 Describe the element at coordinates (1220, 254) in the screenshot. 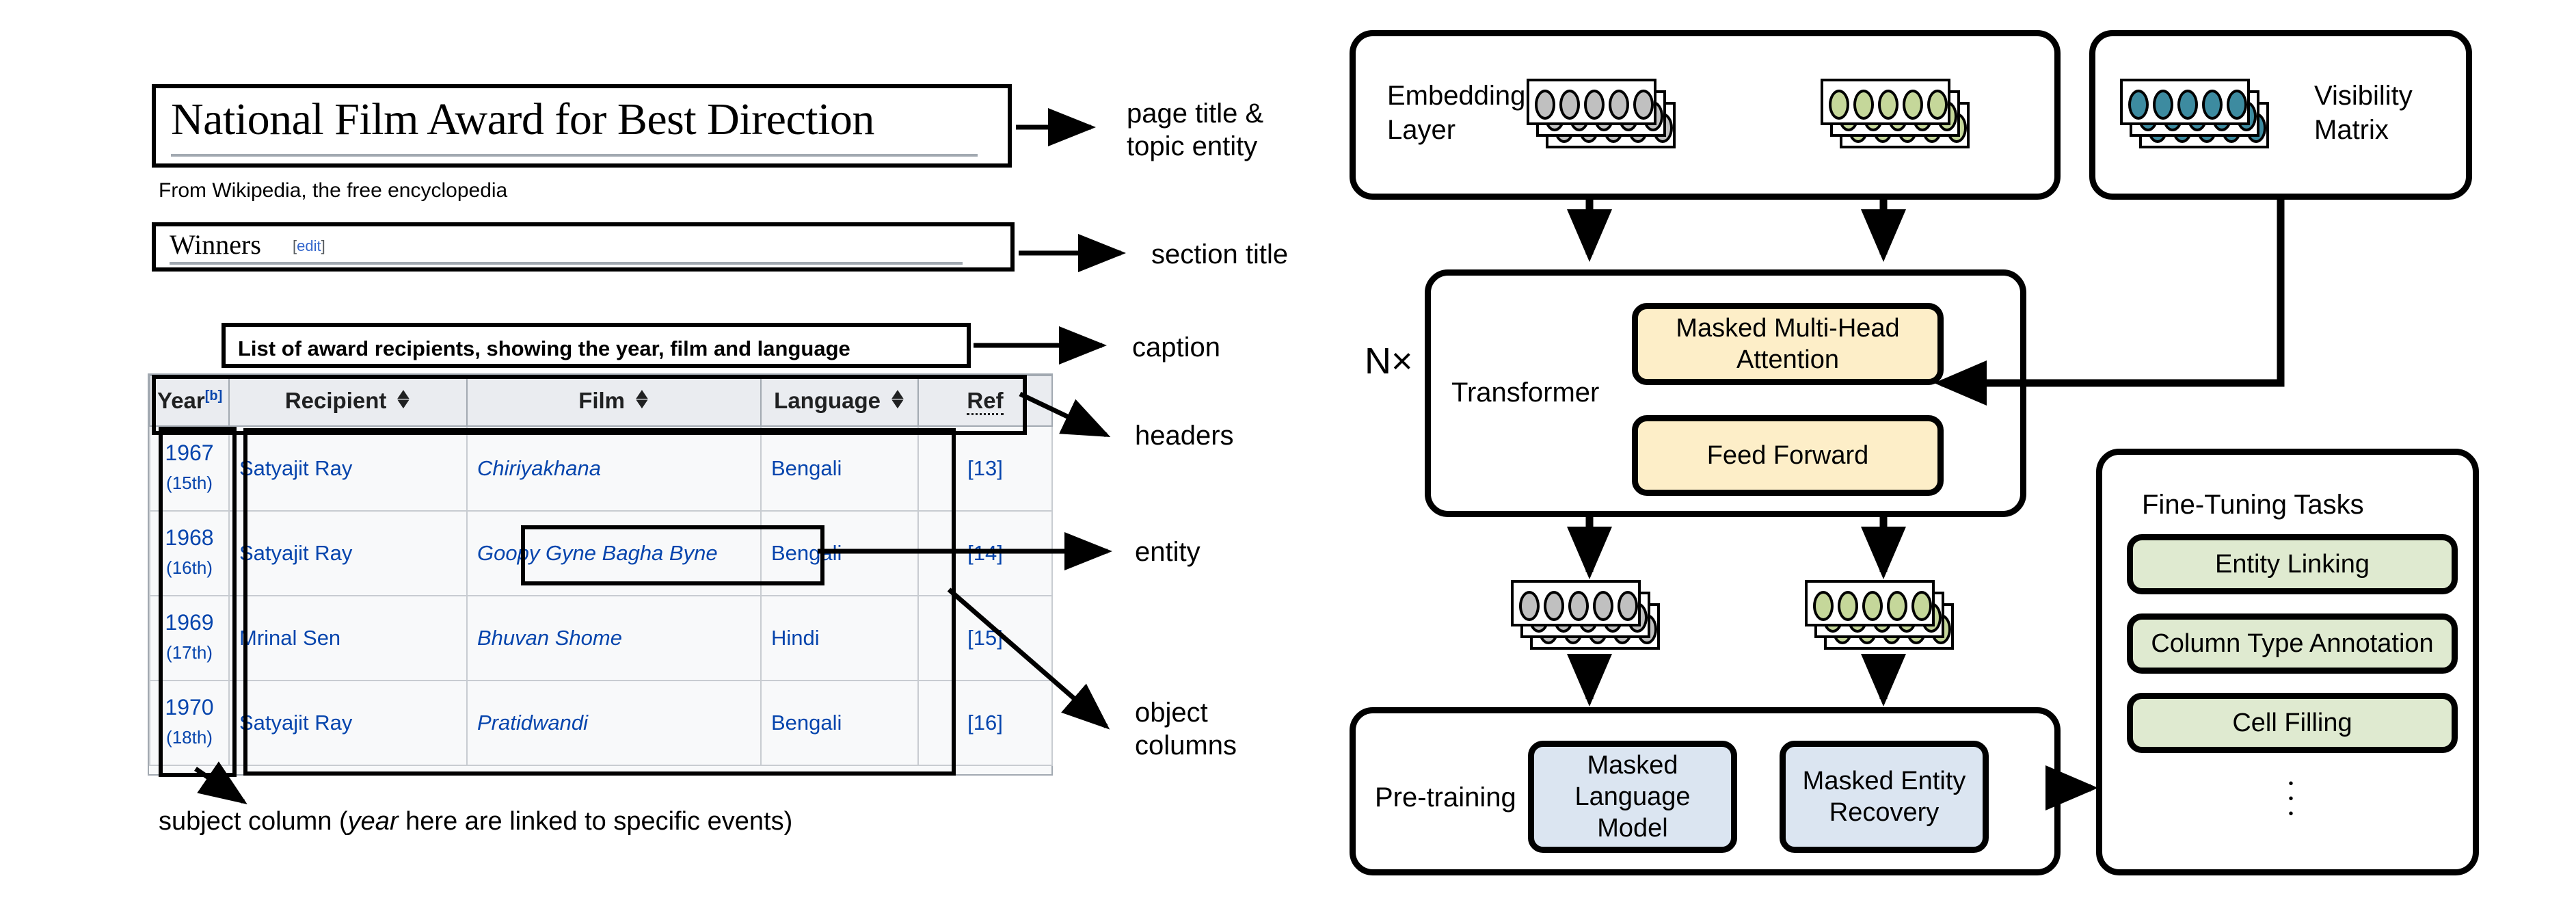

I see `annotation-section-title: section title` at that location.